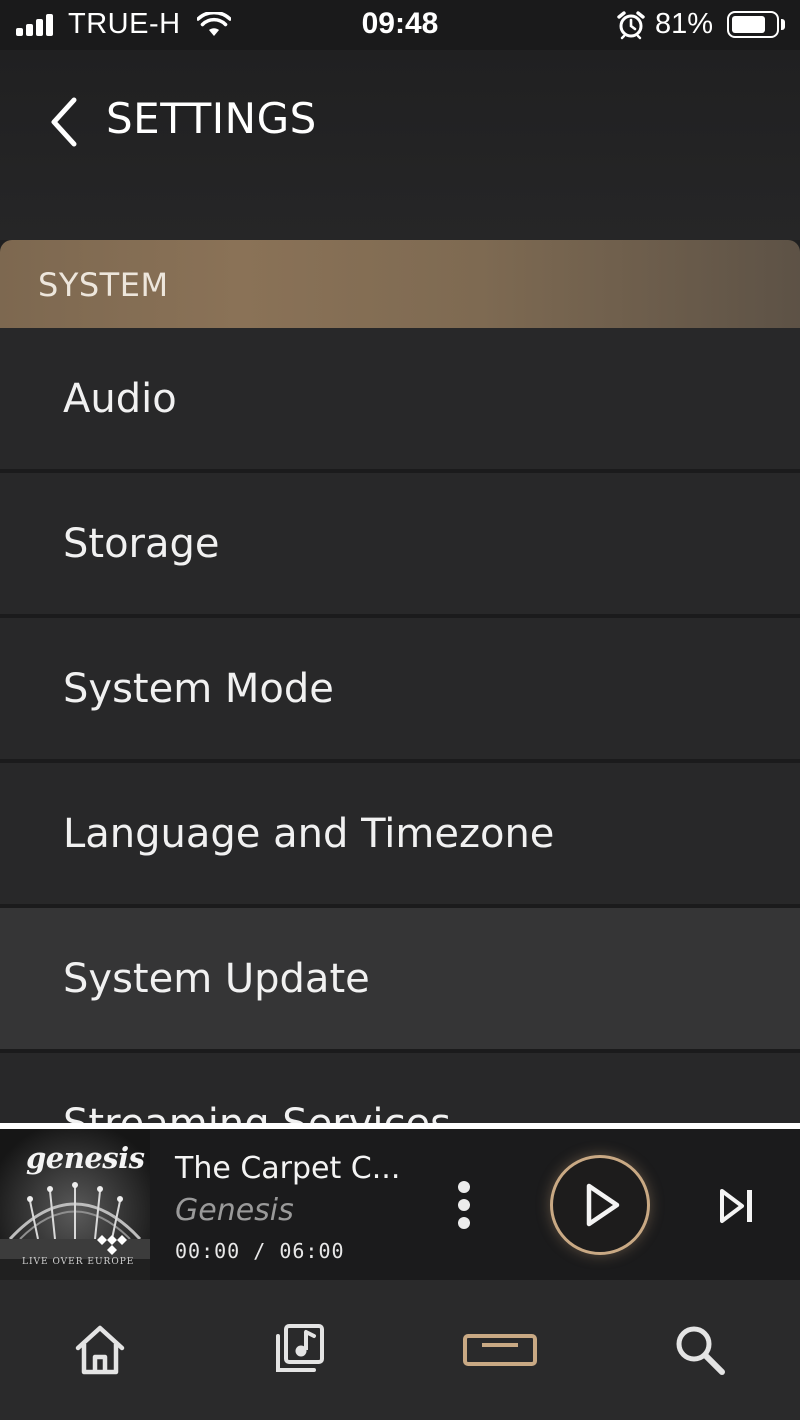  Describe the element at coordinates (103, 285) in the screenshot. I see `section-header-label: SYSTEM` at that location.